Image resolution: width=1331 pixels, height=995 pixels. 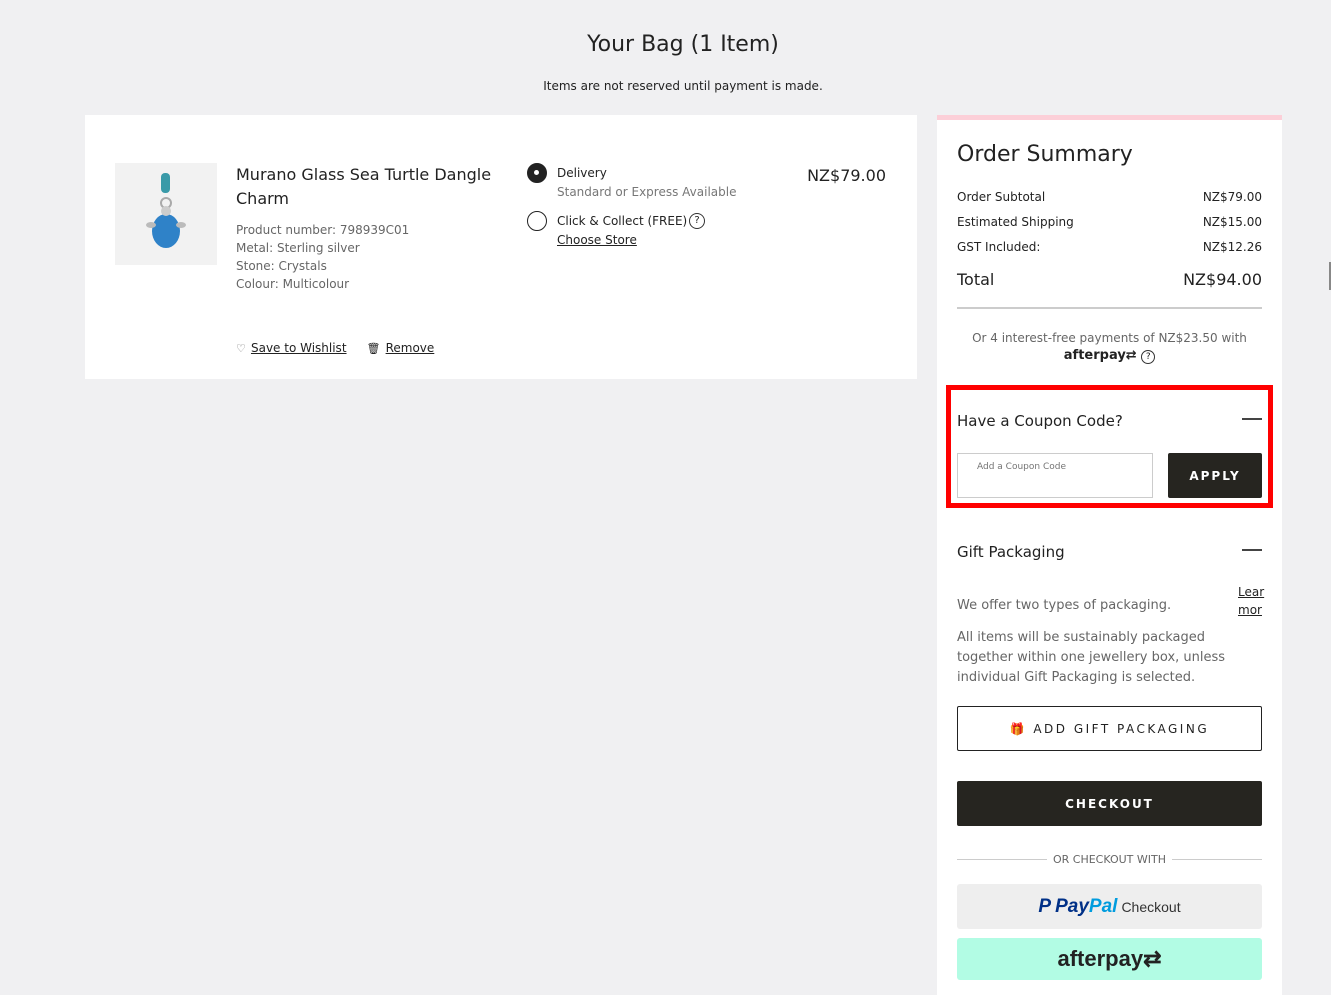 I want to click on paypal-checkout-button: P PayPal Checkout, so click(x=1109, y=906).